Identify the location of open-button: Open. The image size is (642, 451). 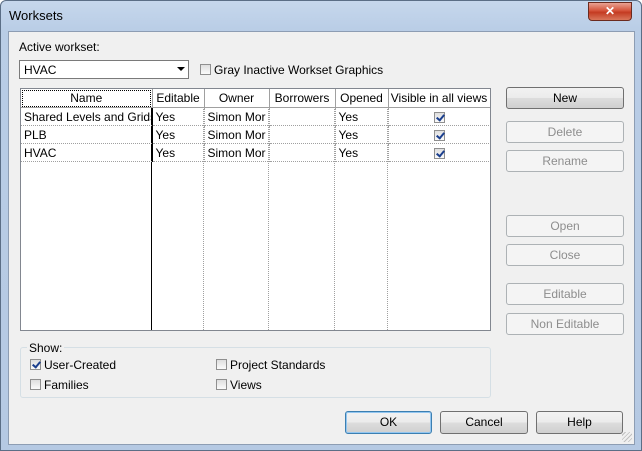
(565, 226).